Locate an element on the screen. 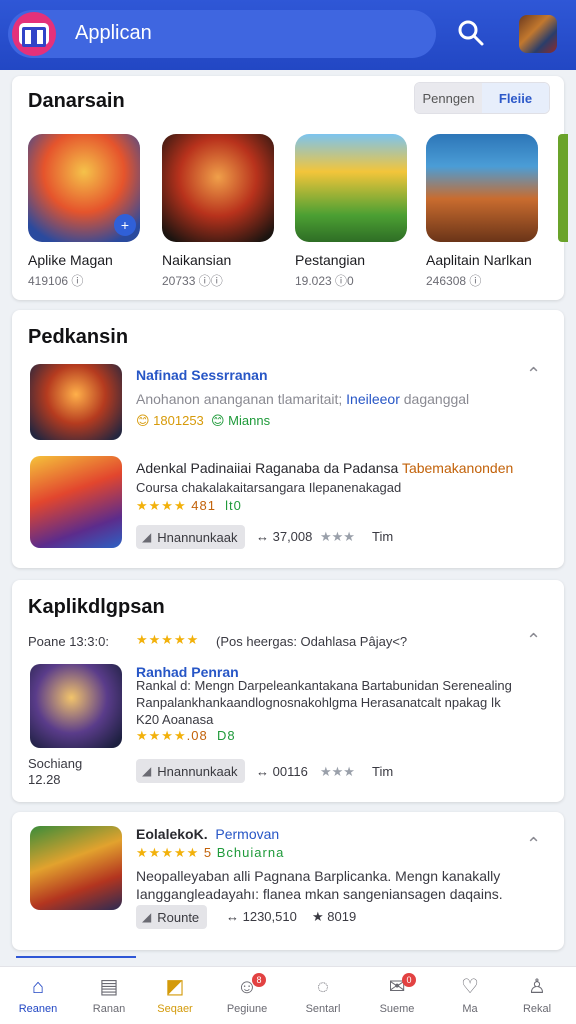 This screenshot has width=576, height=1024. app-tile: + Aplike Magan 419106 ⓘ is located at coordinates (86, 211).